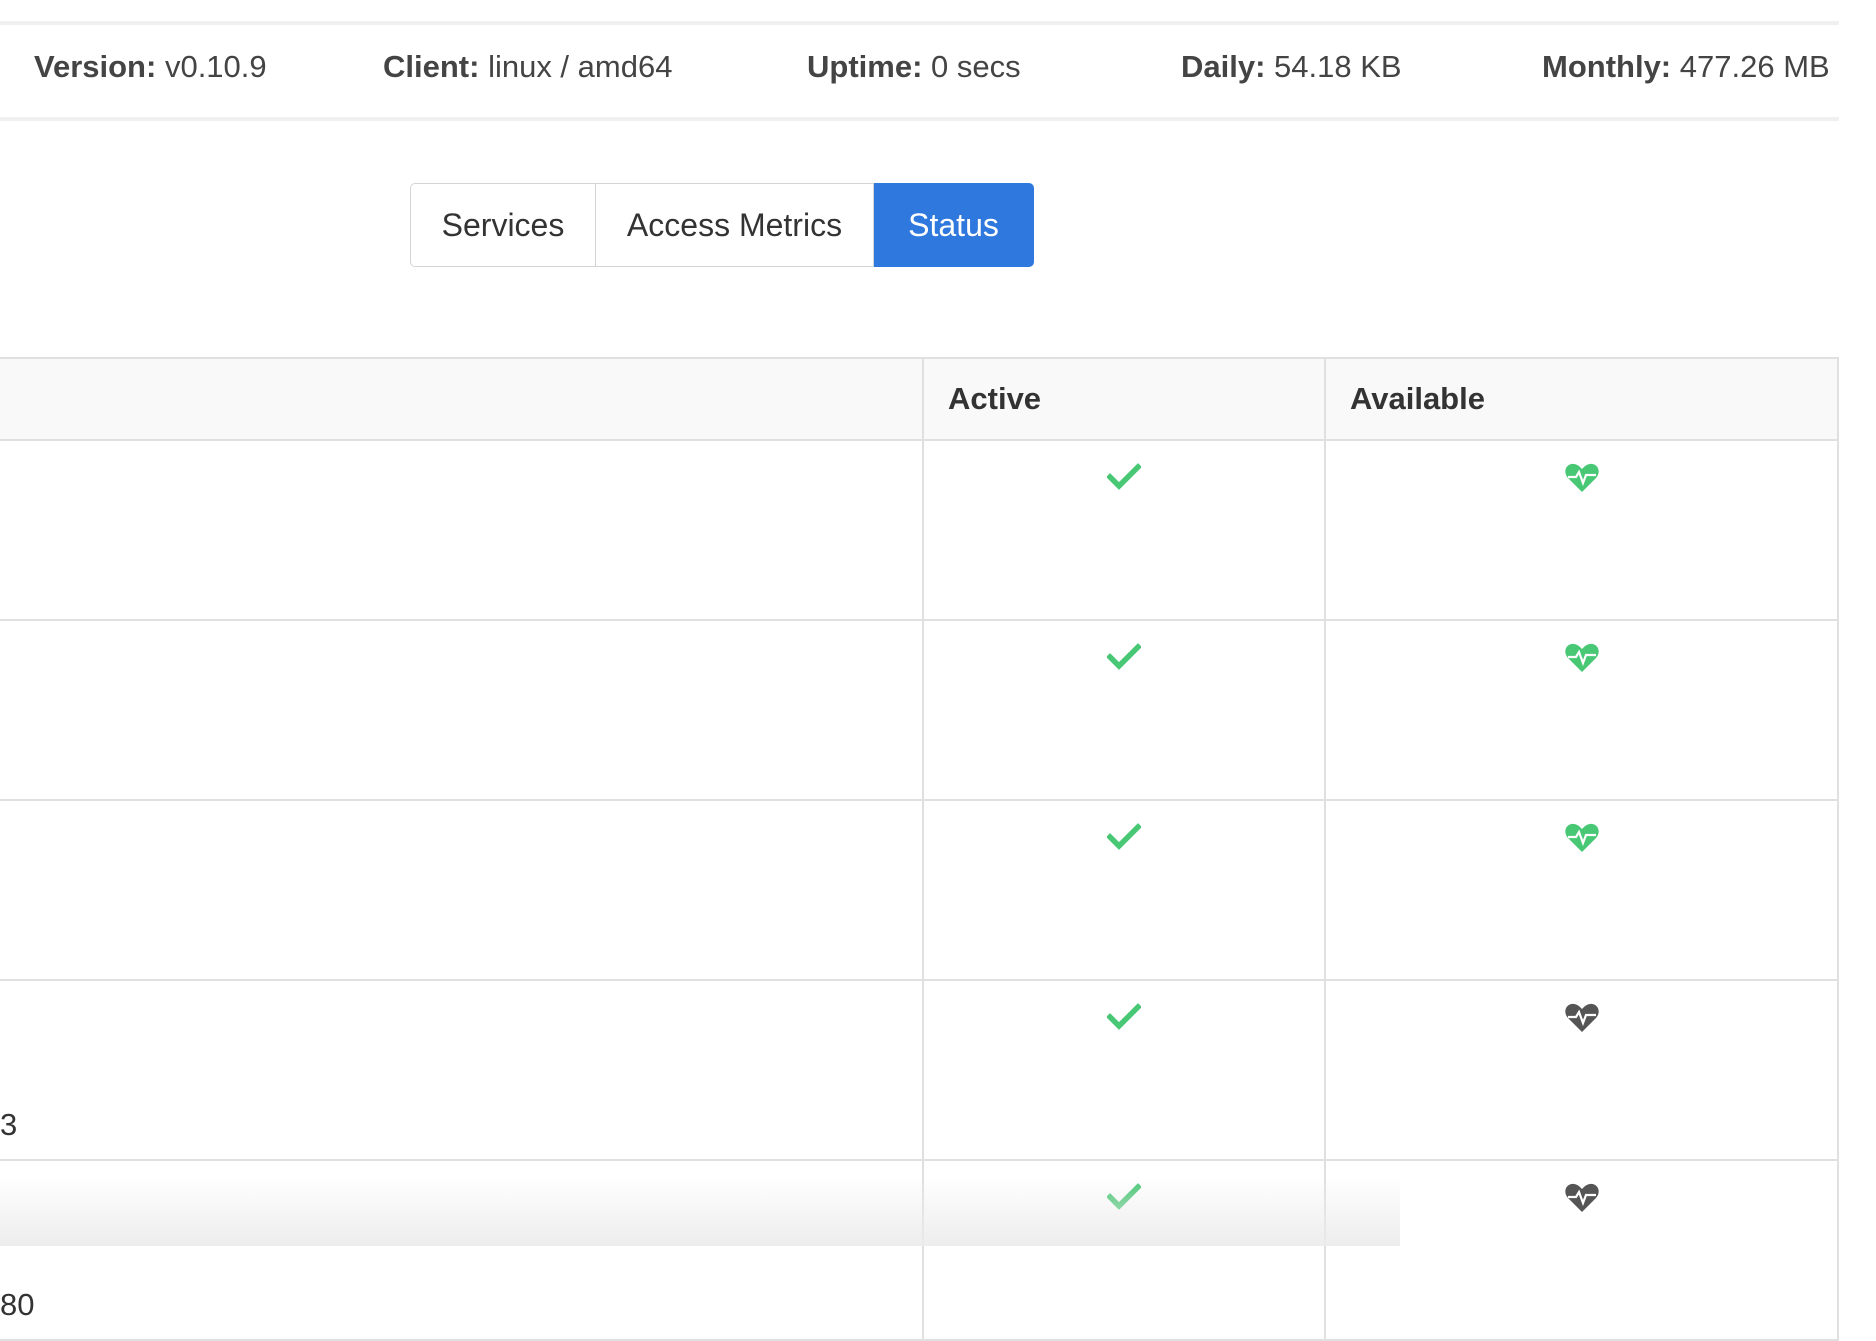 This screenshot has height=1341, width=1876. I want to click on table-header-row: Active Available, so click(919, 399).